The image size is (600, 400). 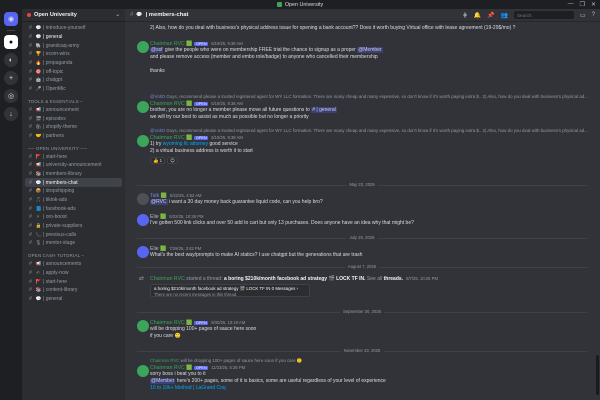 I want to click on user-mention: @ssf, so click(x=157, y=50).